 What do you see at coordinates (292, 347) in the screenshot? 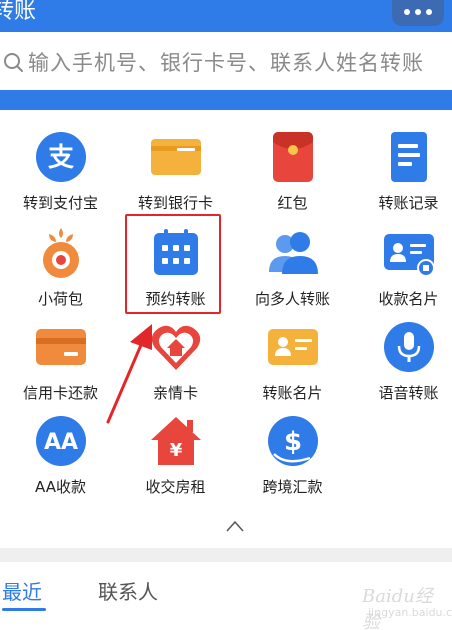
I see `transfer-card-icon` at bounding box center [292, 347].